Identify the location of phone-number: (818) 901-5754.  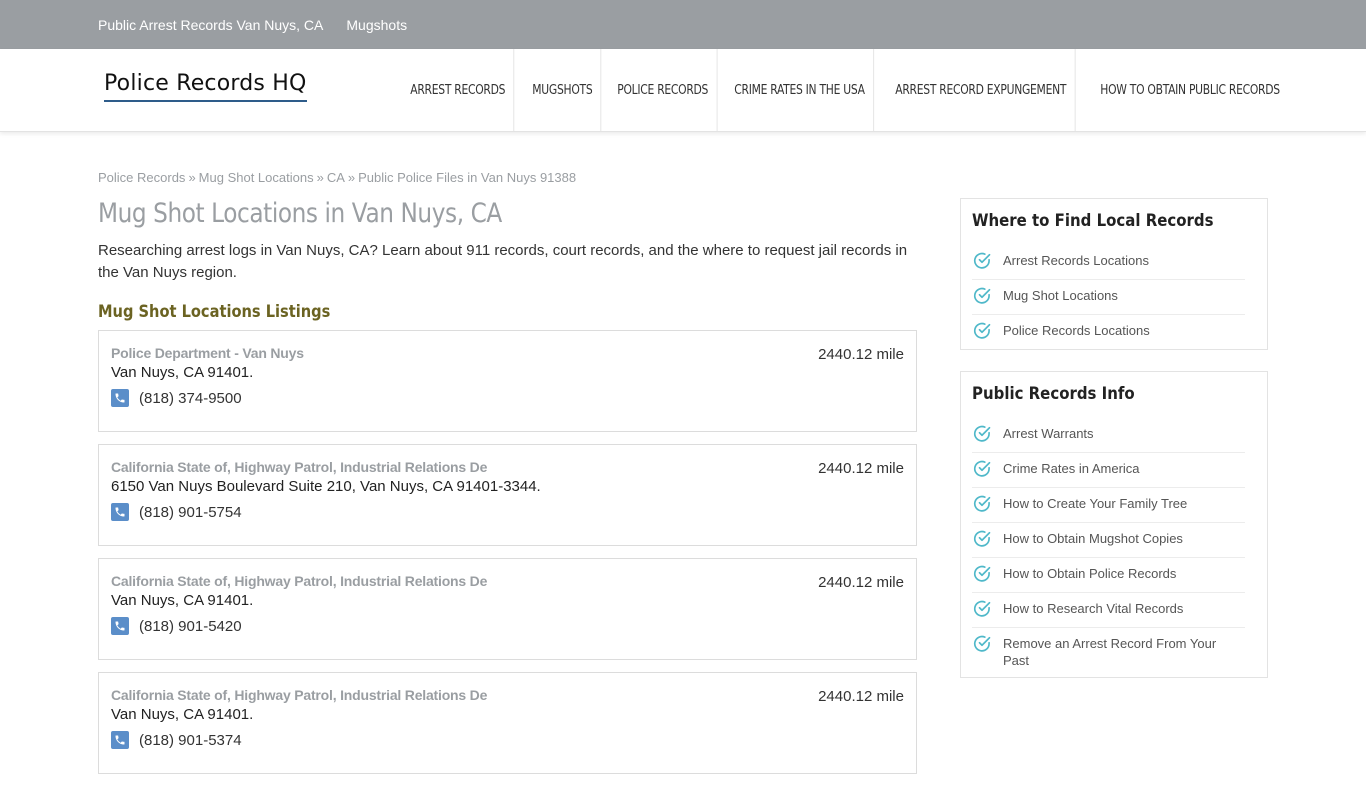
(190, 512).